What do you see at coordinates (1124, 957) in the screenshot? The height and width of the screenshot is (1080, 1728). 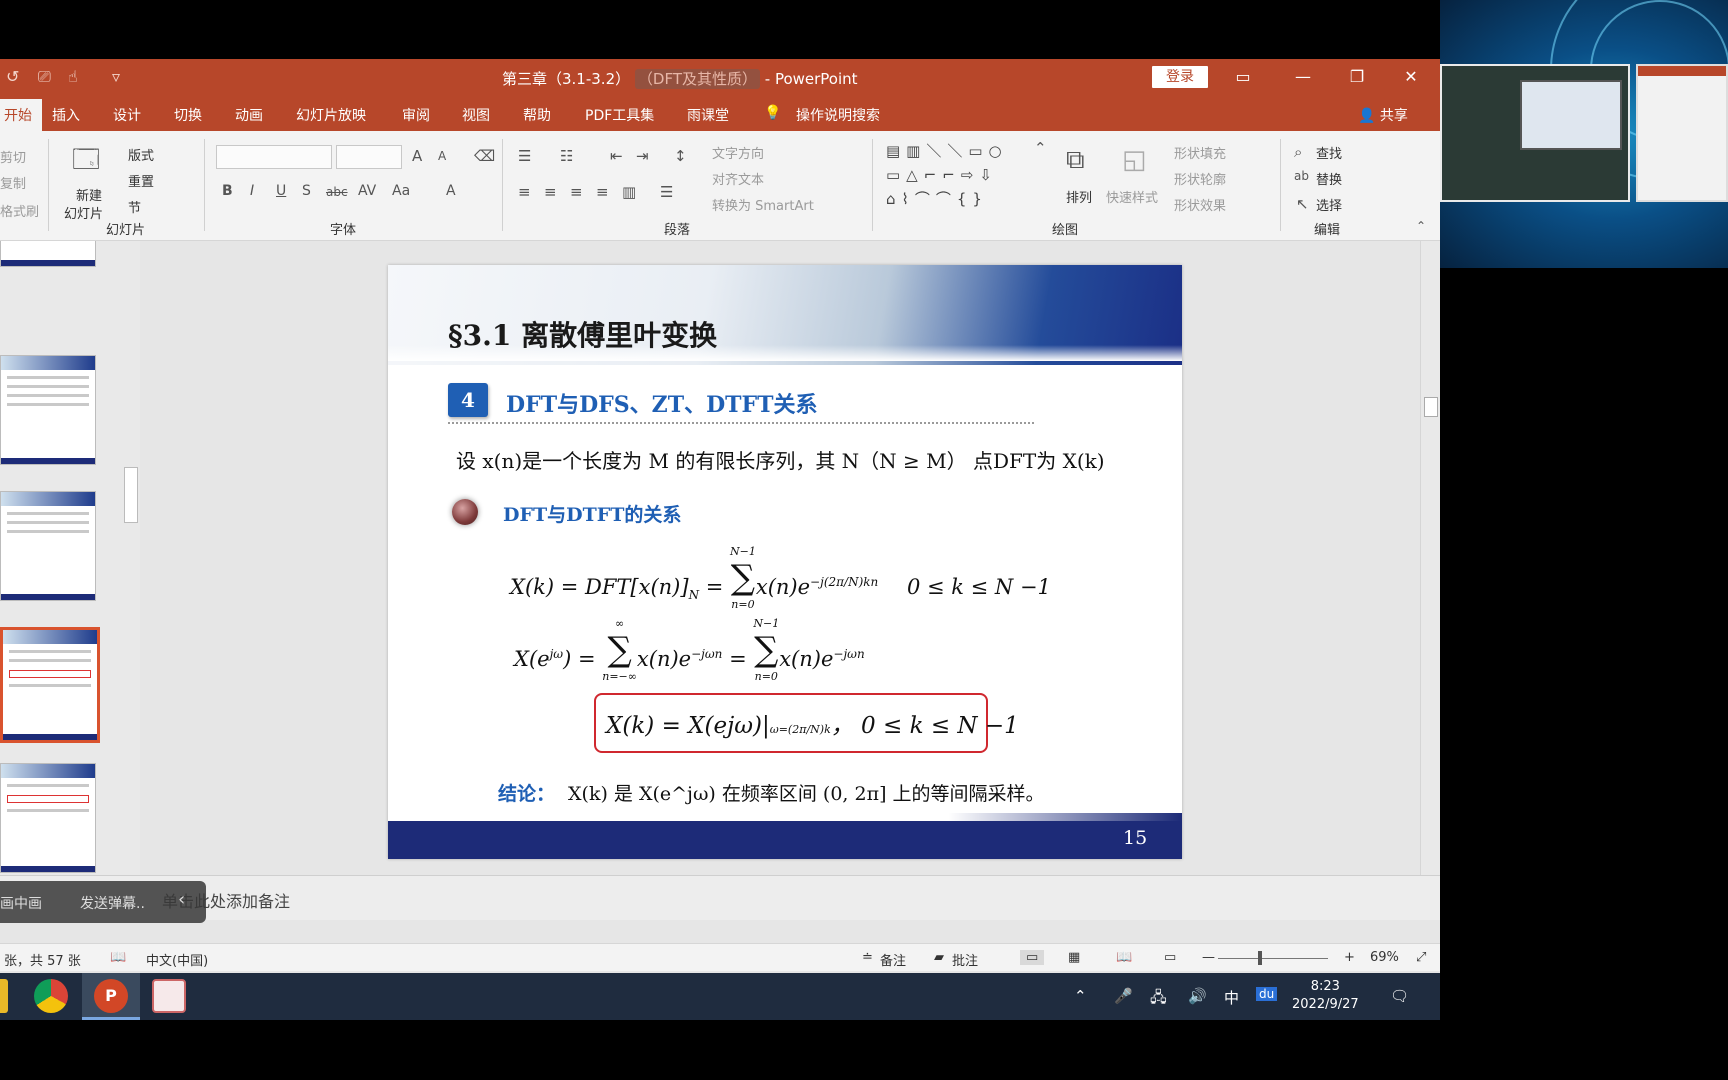 I see `reading-view-icon: 📖` at bounding box center [1124, 957].